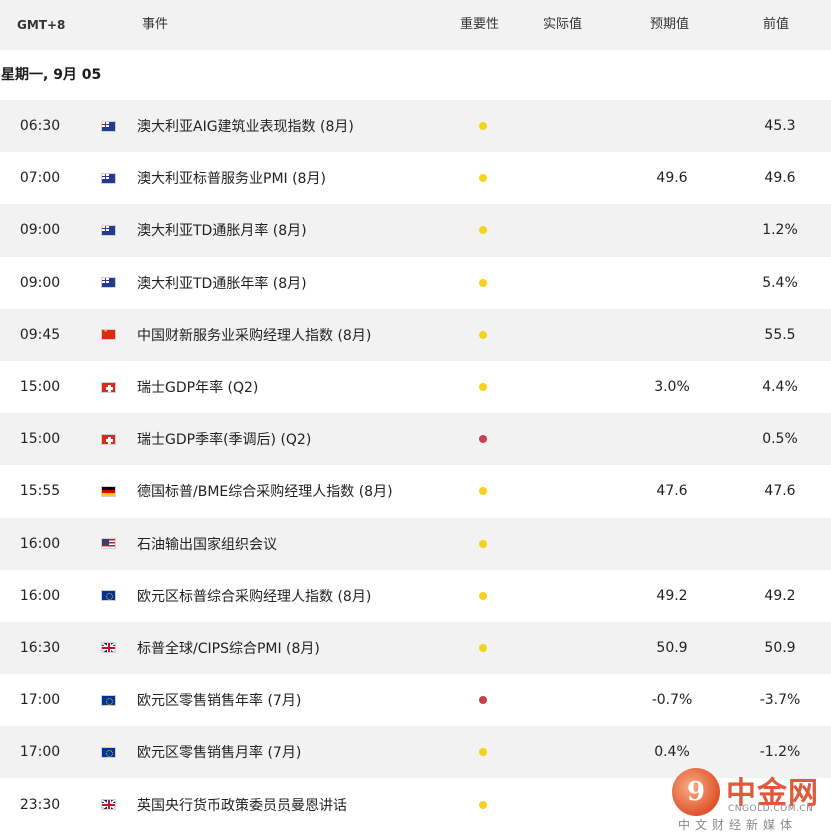  Describe the element at coordinates (780, 230) in the screenshot. I see `previous-value: 1.2%` at that location.